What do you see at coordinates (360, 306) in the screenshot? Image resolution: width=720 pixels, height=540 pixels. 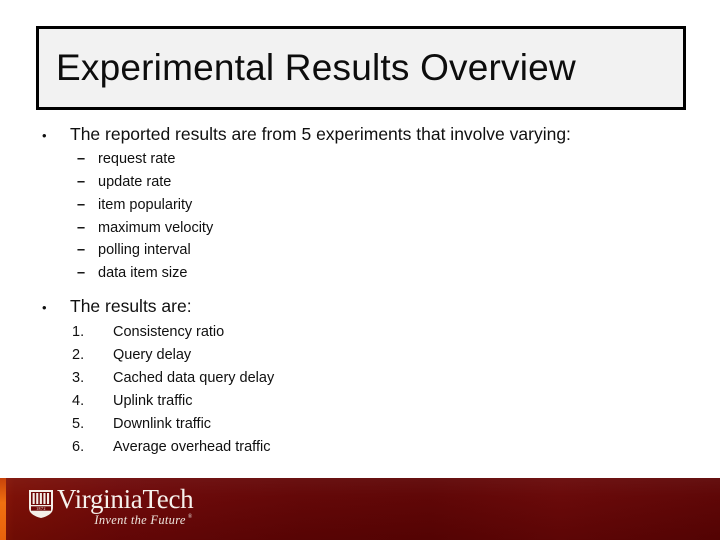 I see `bullet-item-2: • The results are:` at bounding box center [360, 306].